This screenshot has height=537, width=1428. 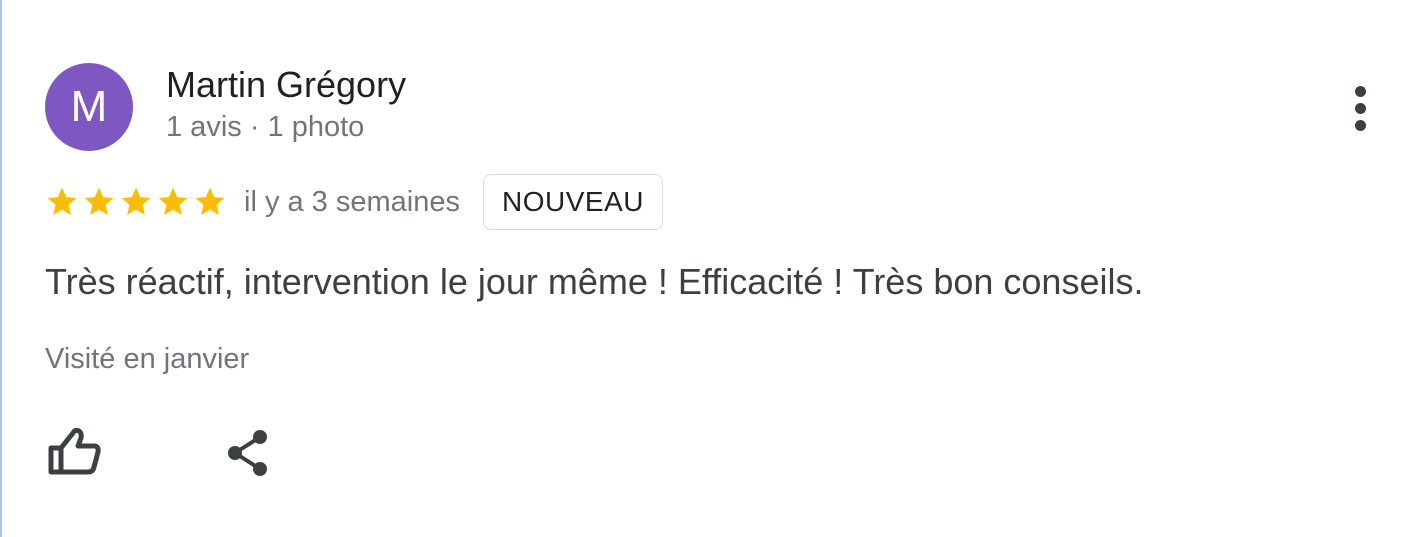 I want to click on avatar: M, so click(x=89, y=107).